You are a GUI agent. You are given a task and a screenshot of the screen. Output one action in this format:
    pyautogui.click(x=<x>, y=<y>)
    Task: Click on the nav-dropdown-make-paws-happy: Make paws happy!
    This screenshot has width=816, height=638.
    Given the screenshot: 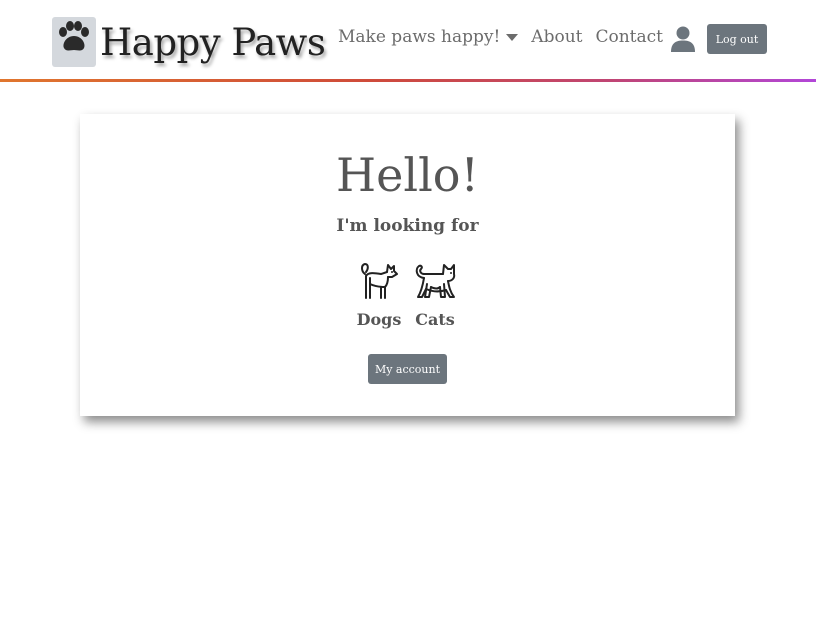 What is the action you would take?
    pyautogui.click(x=428, y=37)
    